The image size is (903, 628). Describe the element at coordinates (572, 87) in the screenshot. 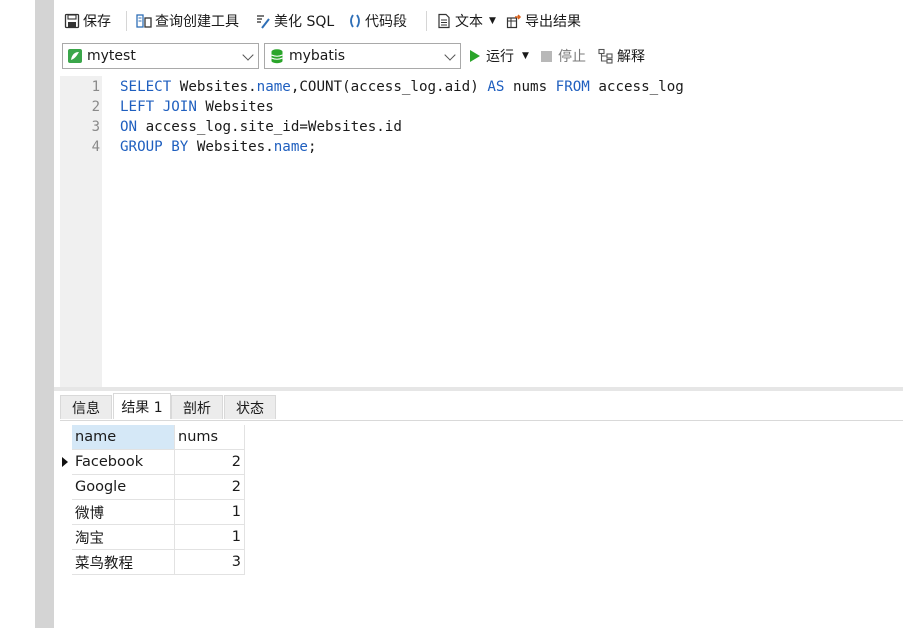

I see `sql-keyword: FROM` at that location.